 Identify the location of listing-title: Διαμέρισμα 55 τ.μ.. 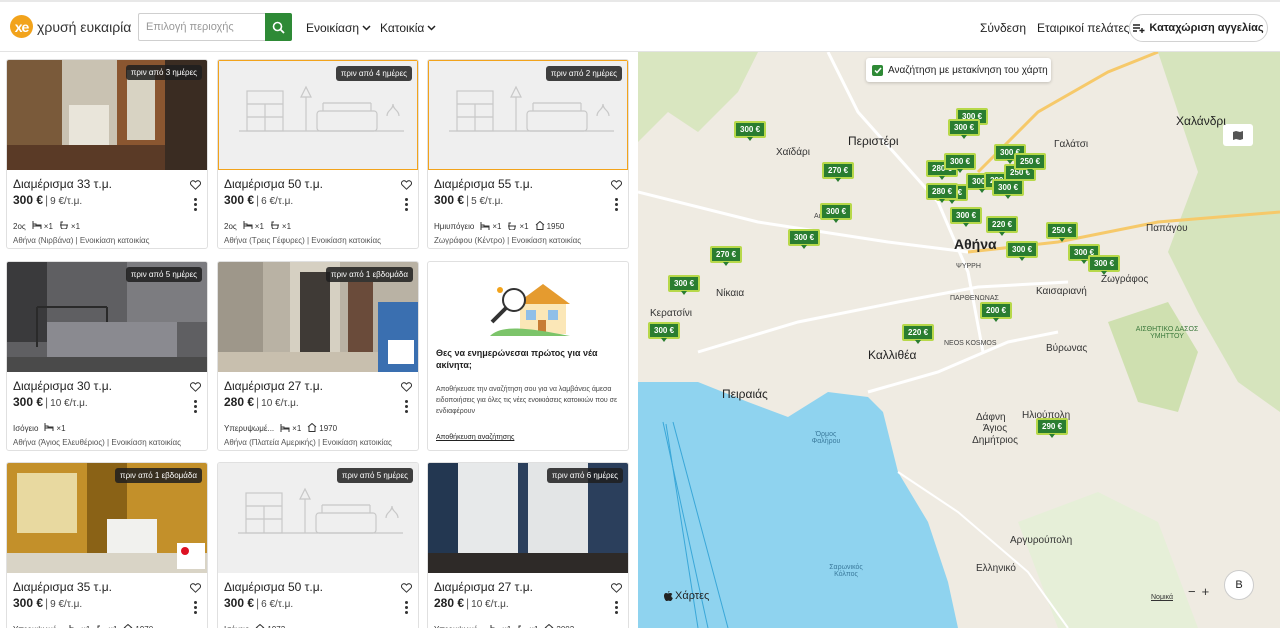
(483, 184).